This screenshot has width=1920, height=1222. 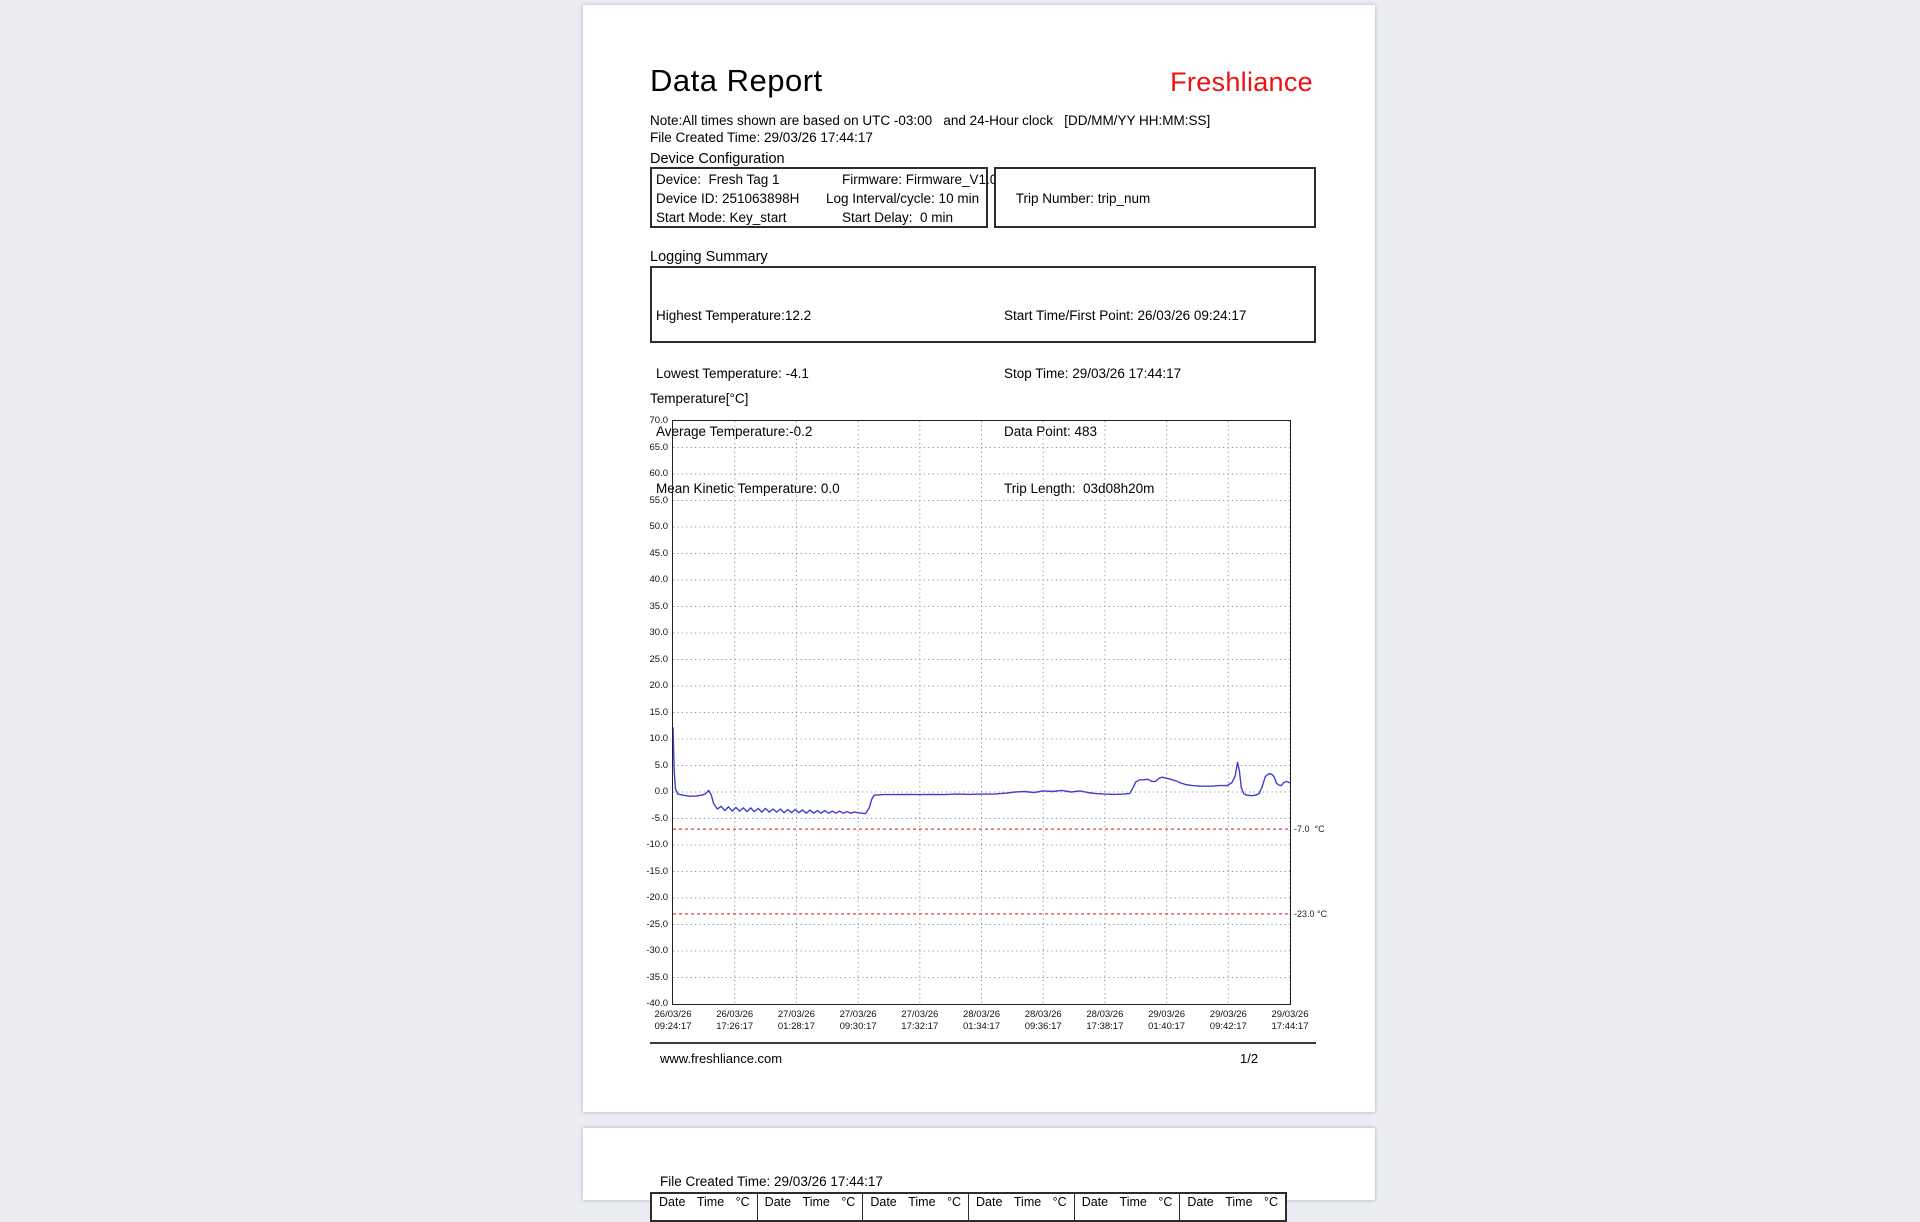 What do you see at coordinates (659, 553) in the screenshot?
I see `y-axis-tick-label: 45.0` at bounding box center [659, 553].